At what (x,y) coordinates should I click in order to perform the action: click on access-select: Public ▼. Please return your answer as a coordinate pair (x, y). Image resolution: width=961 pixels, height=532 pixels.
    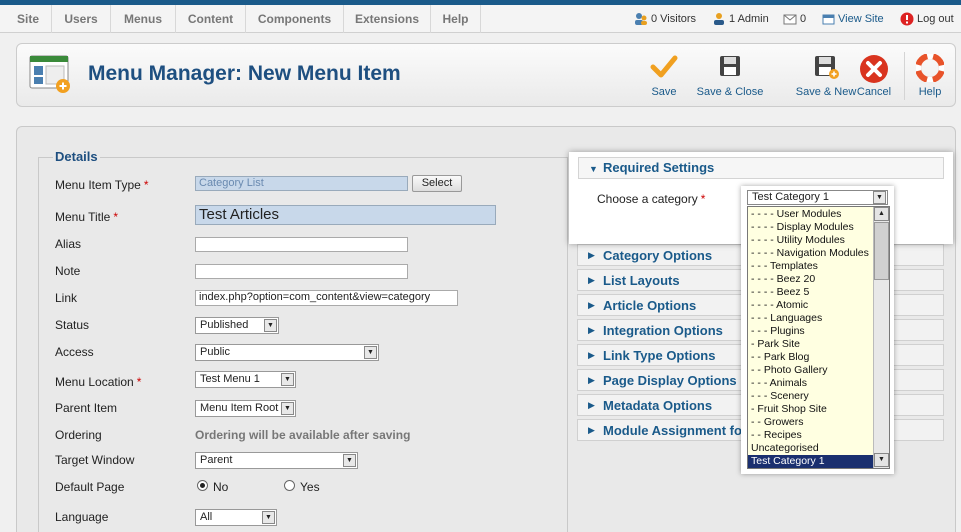
    Looking at the image, I should click on (287, 352).